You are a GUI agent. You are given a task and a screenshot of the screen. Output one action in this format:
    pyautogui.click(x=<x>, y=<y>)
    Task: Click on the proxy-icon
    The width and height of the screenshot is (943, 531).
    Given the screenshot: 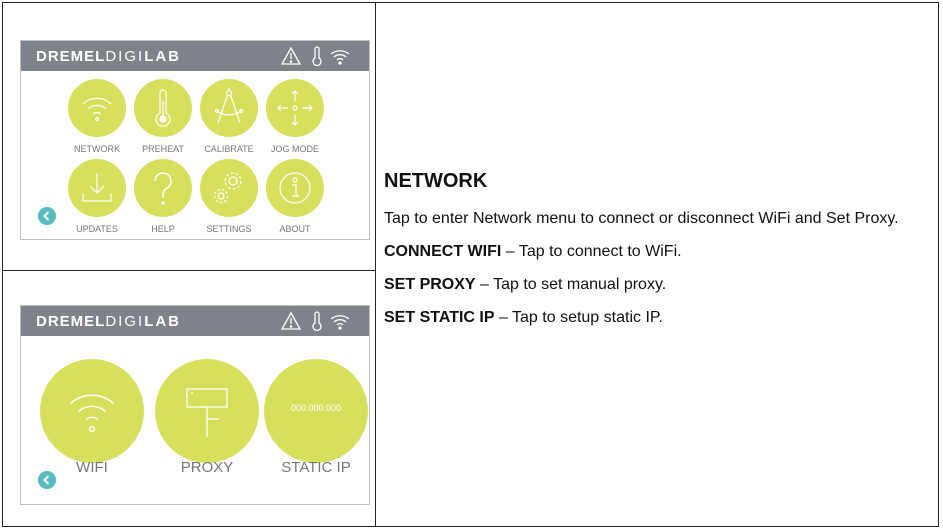 What is the action you would take?
    pyautogui.click(x=207, y=412)
    